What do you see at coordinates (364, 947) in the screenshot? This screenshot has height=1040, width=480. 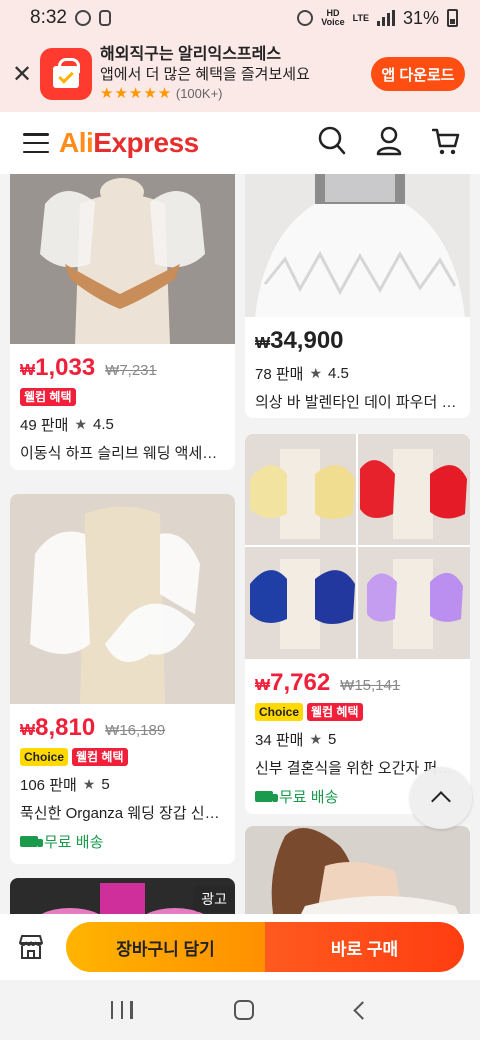 I see `buy-now-button: 바로 구매` at bounding box center [364, 947].